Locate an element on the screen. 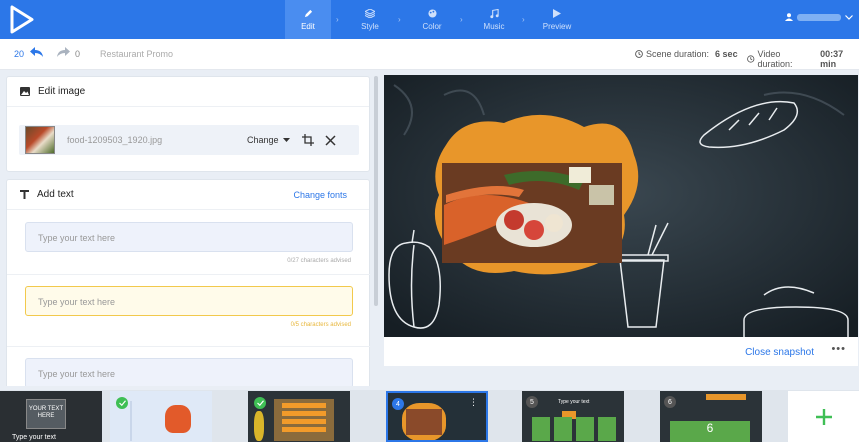  char-advise-1: 0/27 characters advised is located at coordinates (319, 261).